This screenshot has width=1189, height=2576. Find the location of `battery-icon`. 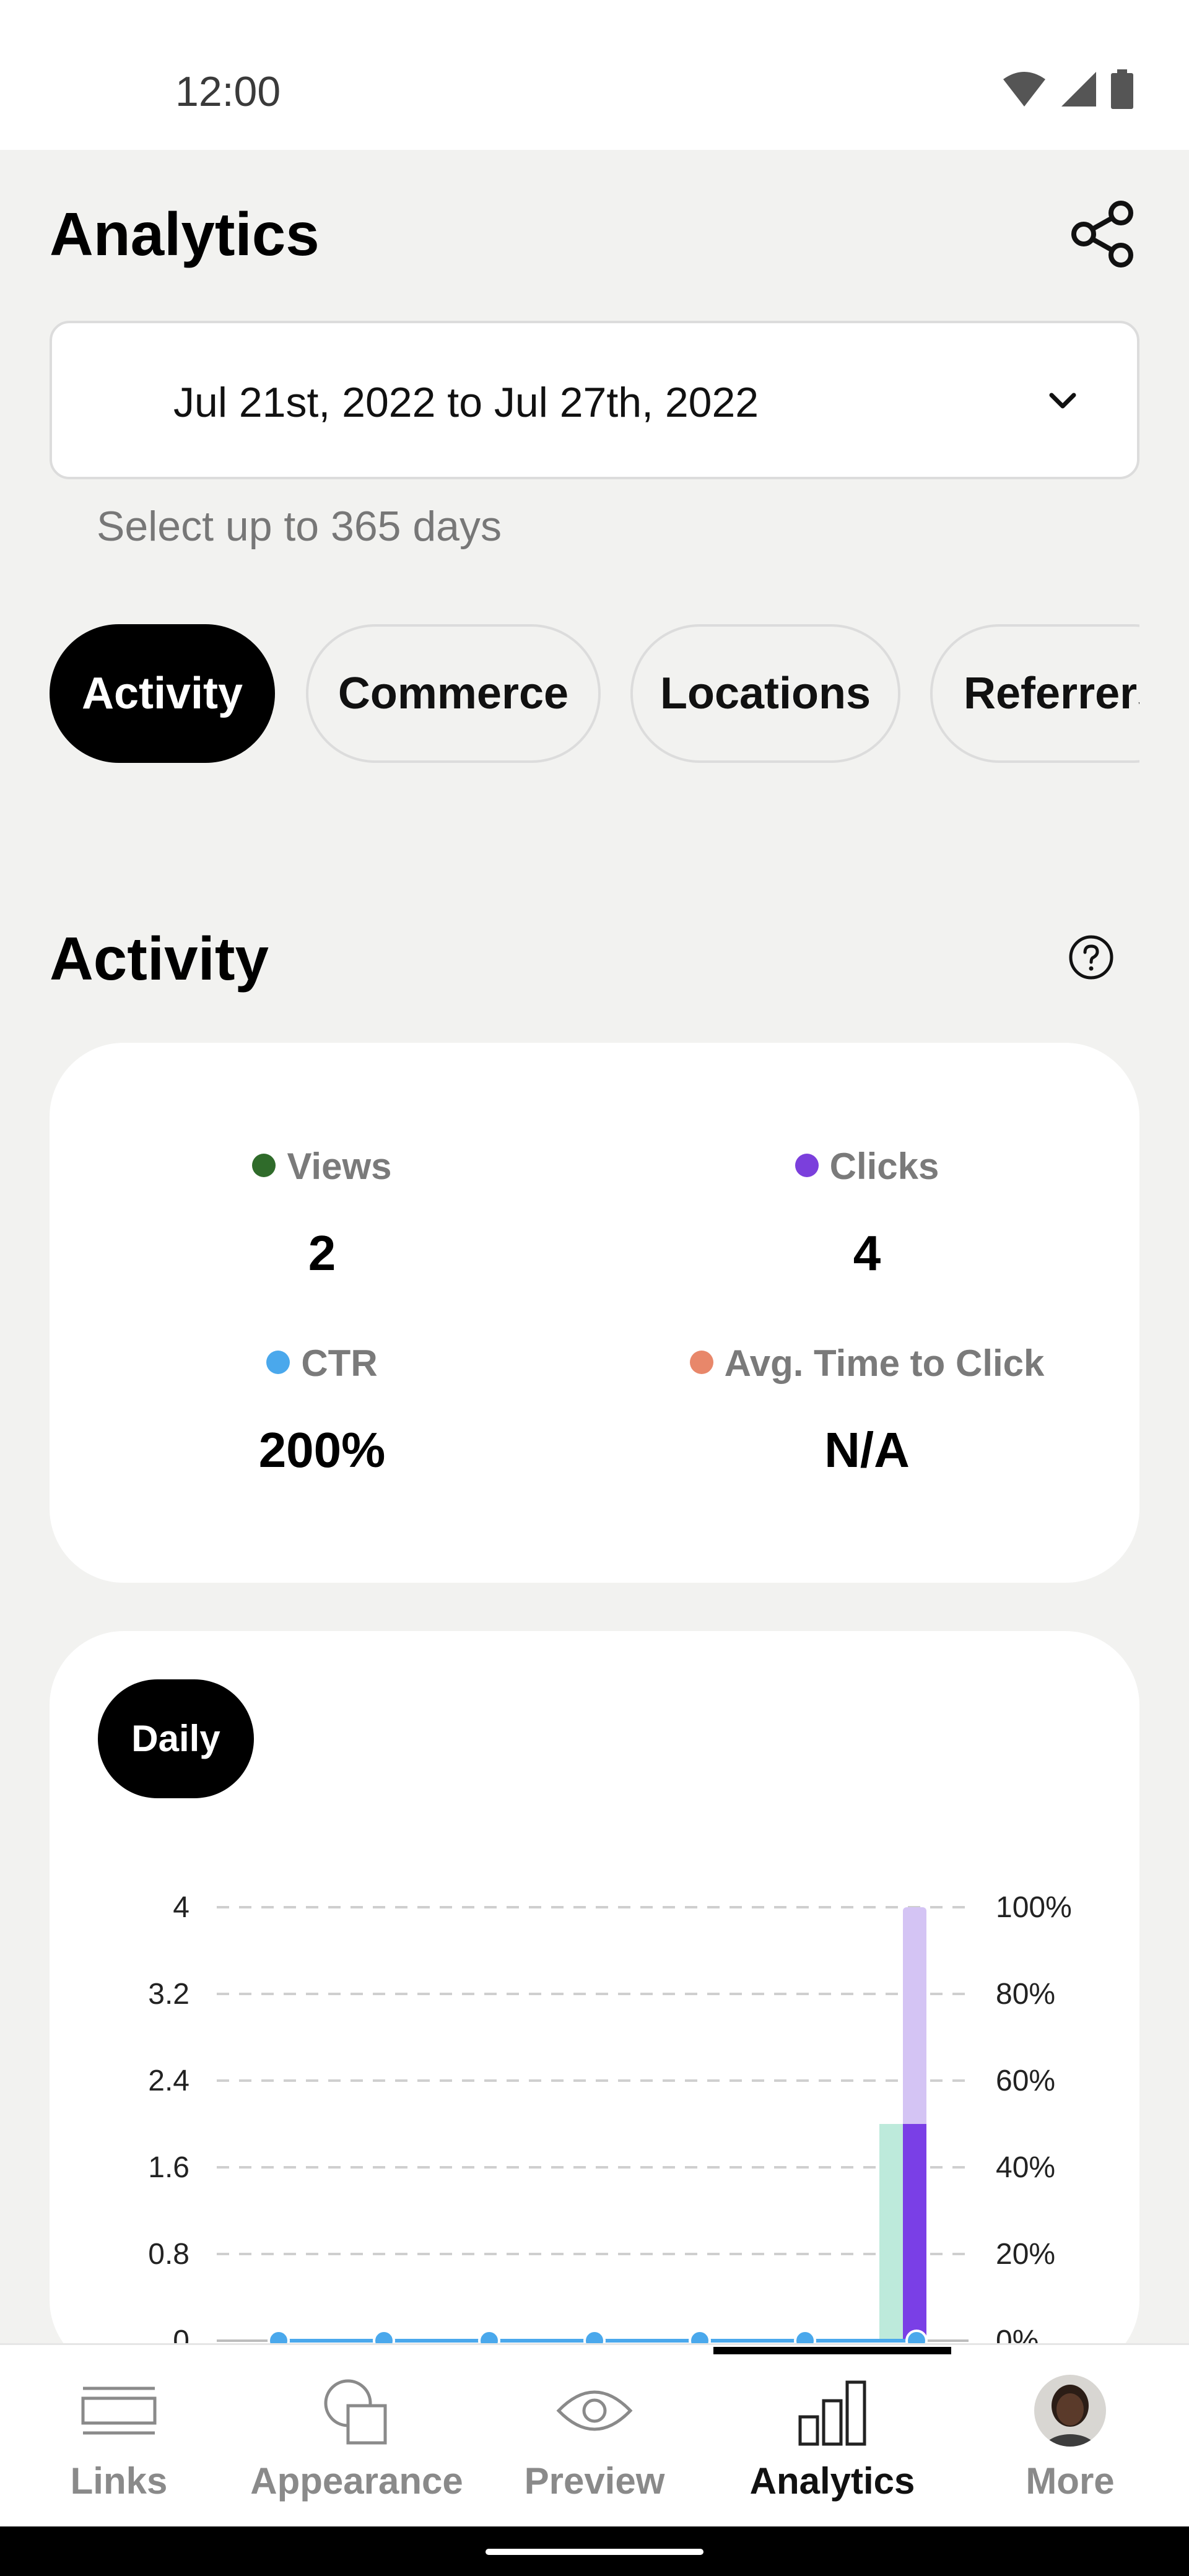

battery-icon is located at coordinates (1122, 89).